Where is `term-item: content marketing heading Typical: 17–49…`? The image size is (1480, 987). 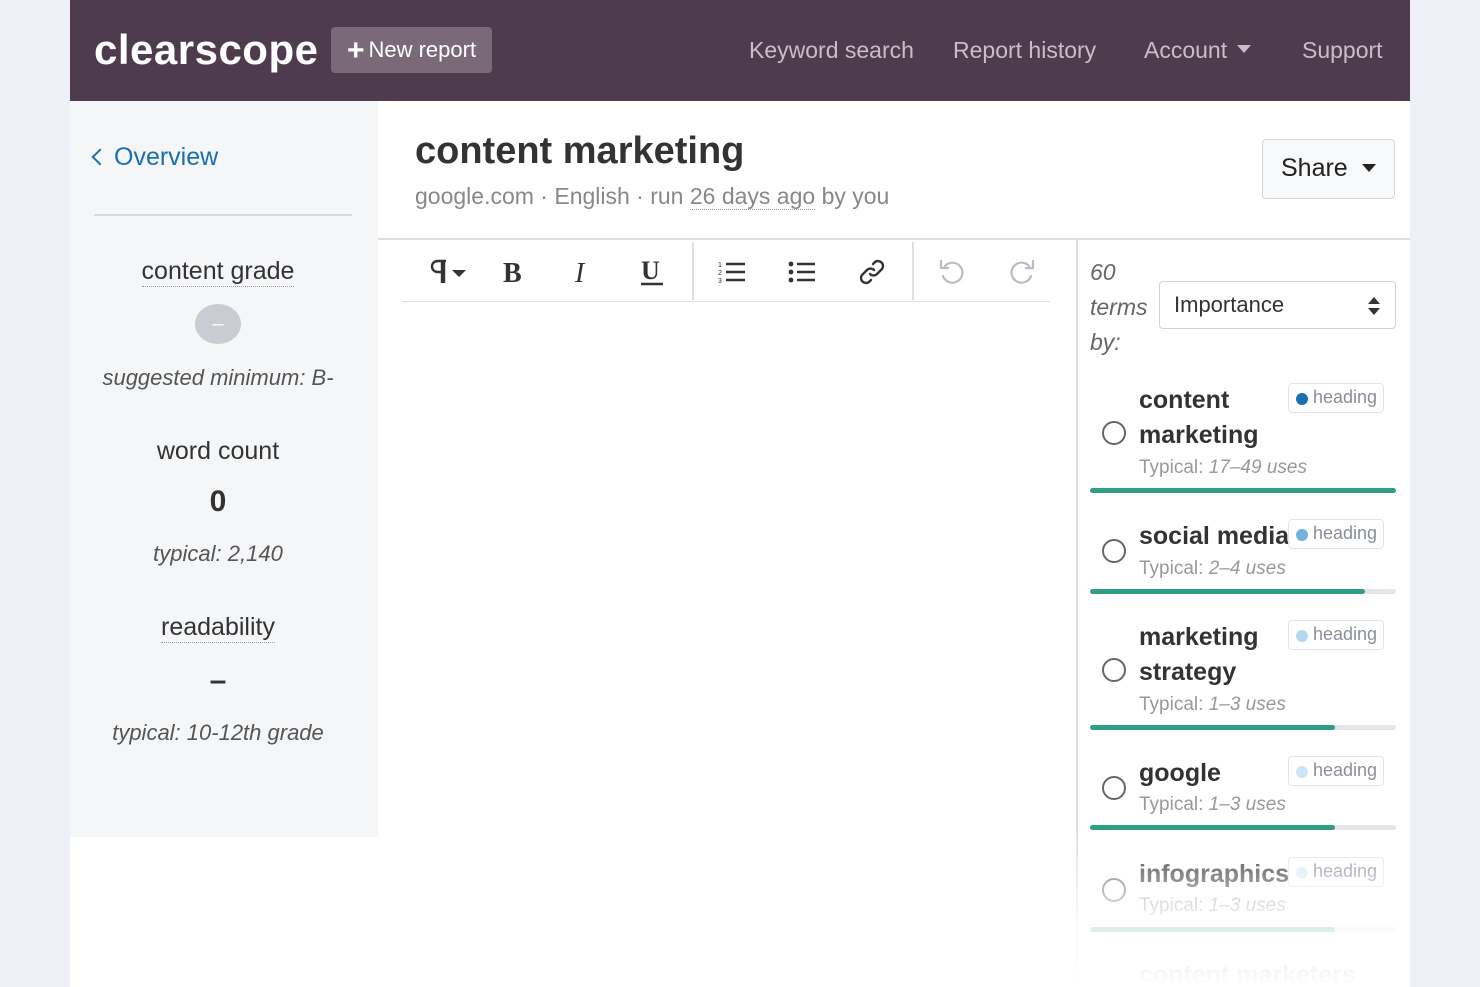 term-item: content marketing heading Typical: 17–49… is located at coordinates (1243, 438).